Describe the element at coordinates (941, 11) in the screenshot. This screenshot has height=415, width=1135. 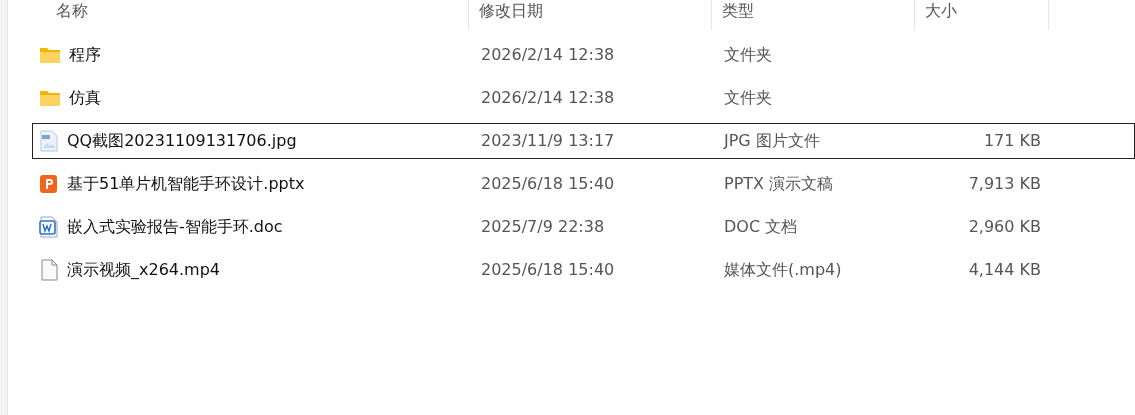
I see `column-header: 大小` at that location.